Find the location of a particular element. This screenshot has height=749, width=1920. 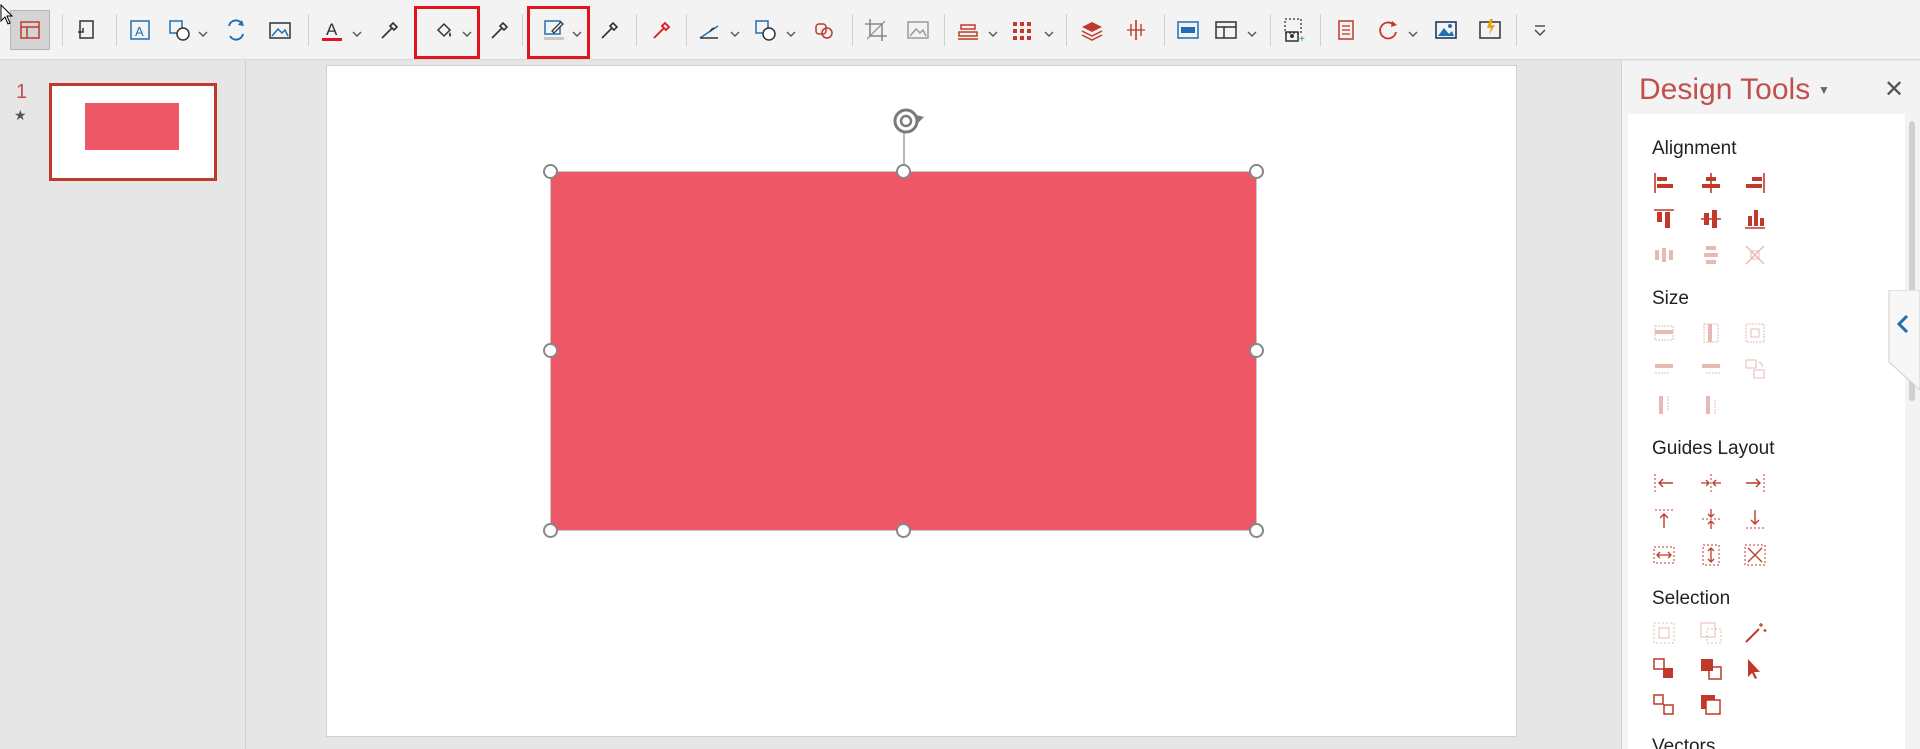

refresh-button is located at coordinates (1388, 30).